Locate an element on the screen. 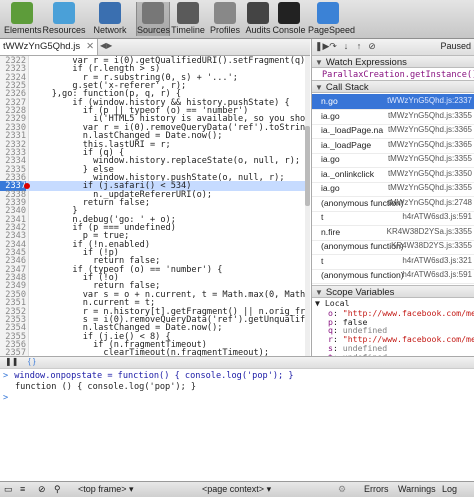  close-icon: ✕ is located at coordinates (90, 46).